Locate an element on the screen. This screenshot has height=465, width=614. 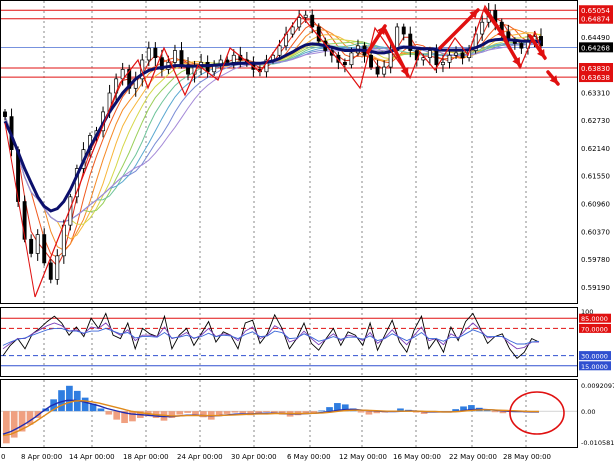
oscillator-level-tag-label: 85.0000 is located at coordinates (594, 319).